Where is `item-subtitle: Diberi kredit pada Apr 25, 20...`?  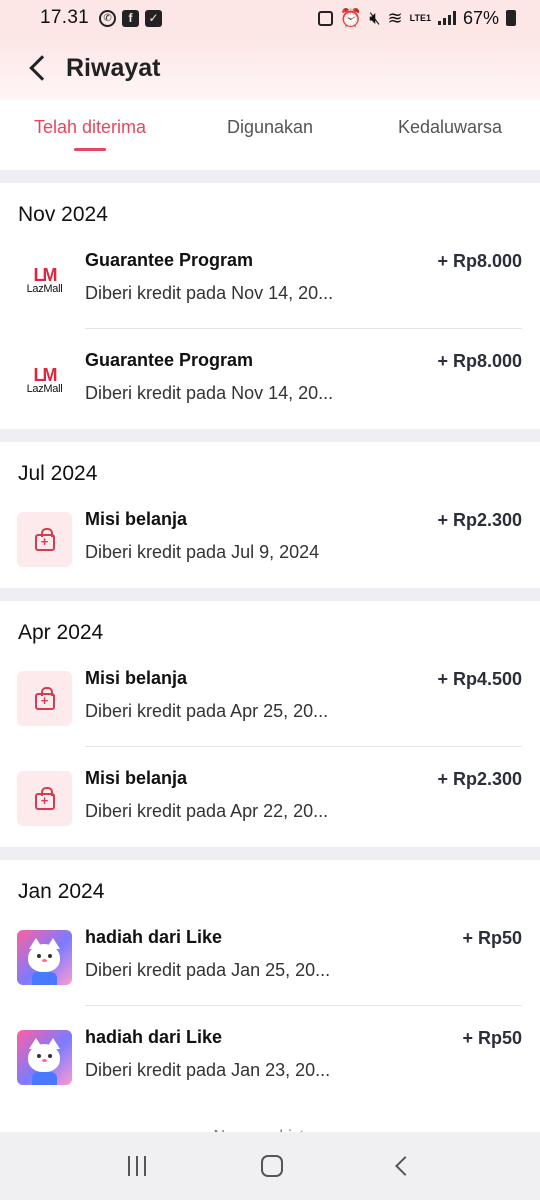 item-subtitle: Diberi kredit pada Apr 25, 20... is located at coordinates (207, 711).